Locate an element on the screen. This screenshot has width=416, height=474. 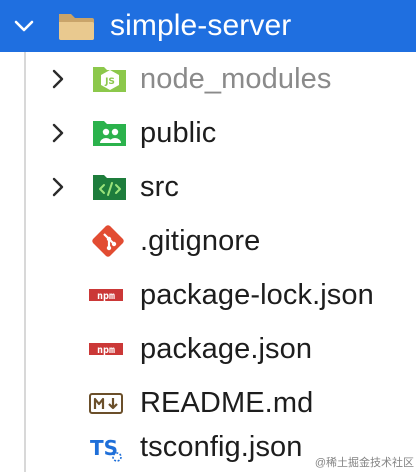
src-folder-icon is located at coordinates (110, 187).